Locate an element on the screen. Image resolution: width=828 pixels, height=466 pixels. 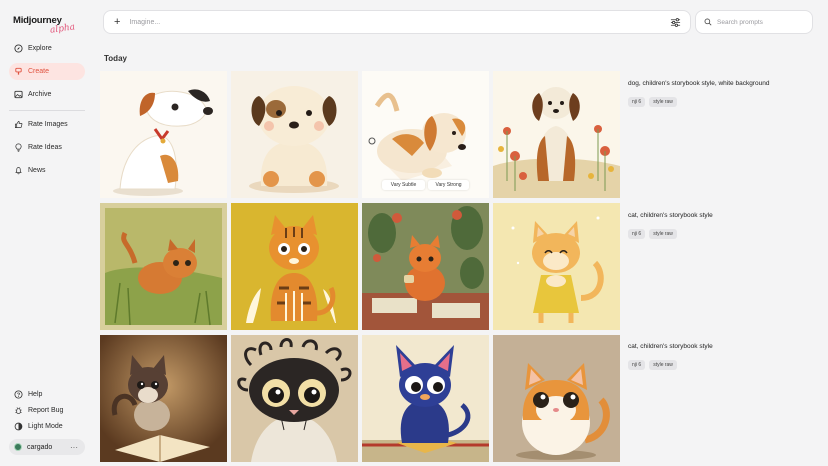
sidebar-item-label: Rate Images is located at coordinates (48, 124).